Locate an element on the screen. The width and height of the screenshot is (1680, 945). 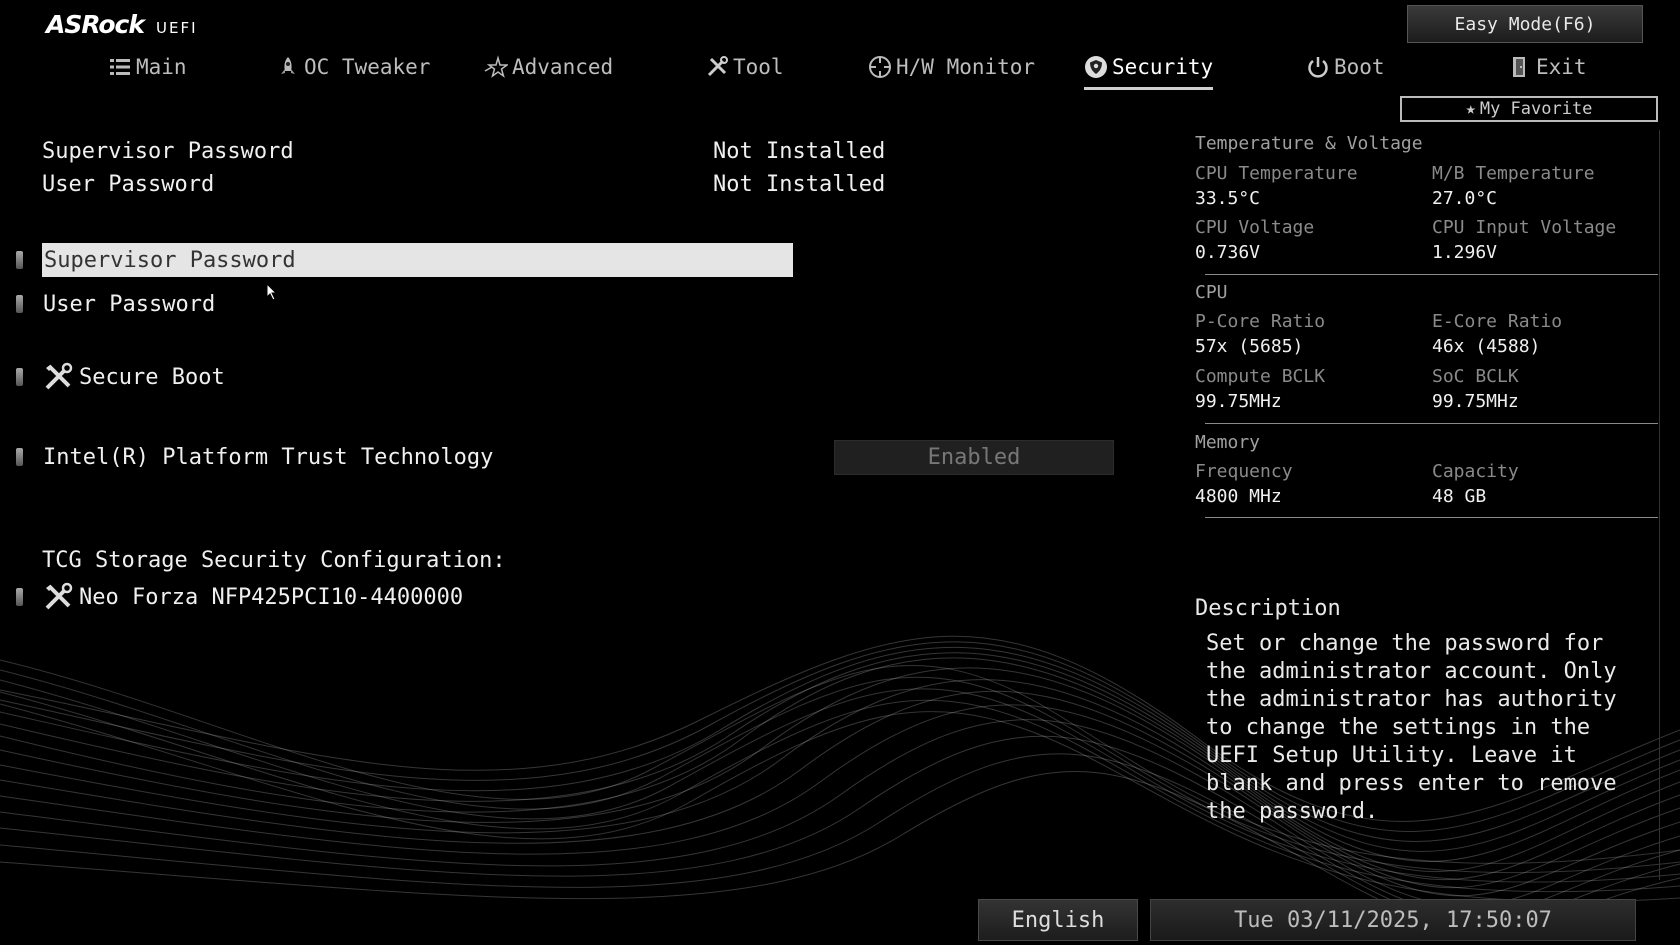
memory-capacity-label: Capacity is located at coordinates (1475, 471).